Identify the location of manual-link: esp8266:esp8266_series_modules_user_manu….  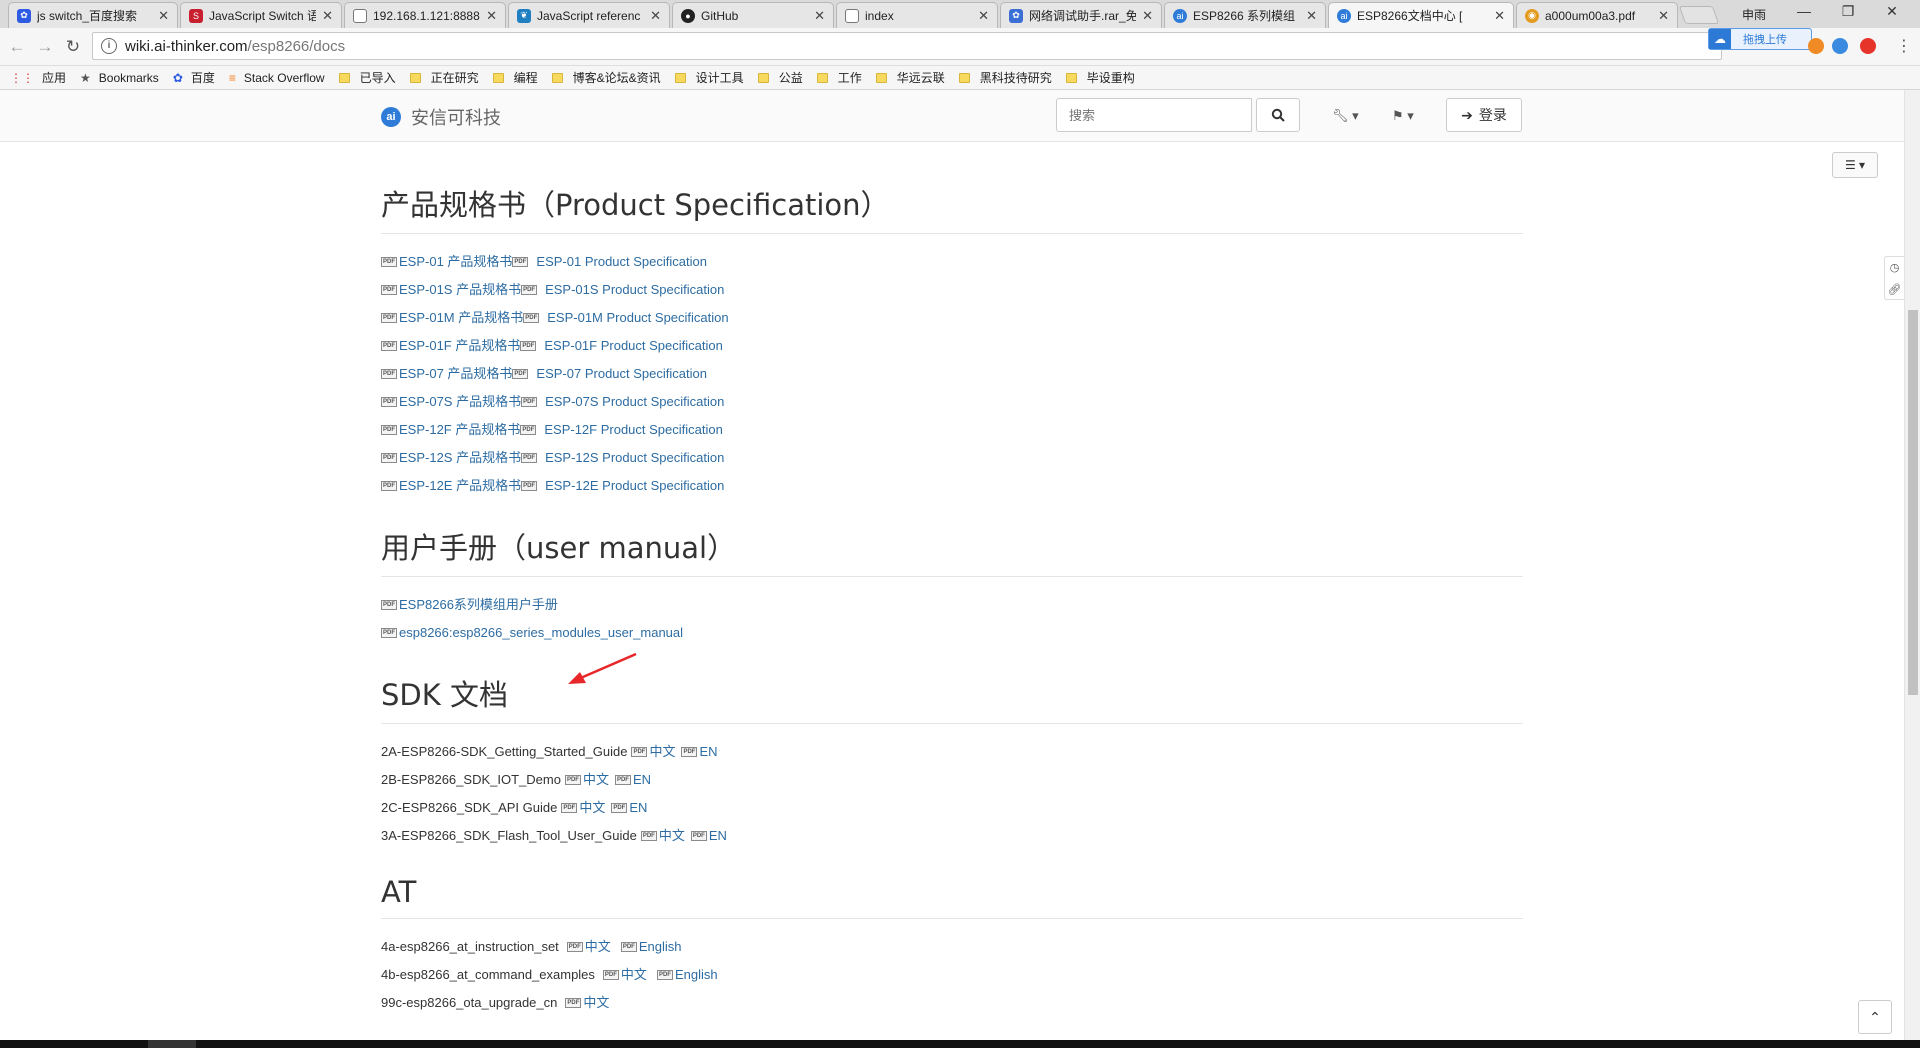
(541, 633).